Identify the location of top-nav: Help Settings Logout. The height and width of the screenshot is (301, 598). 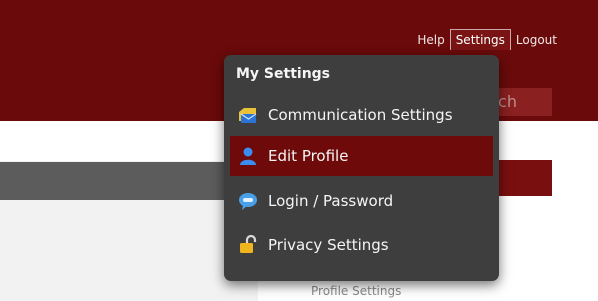
(487, 39).